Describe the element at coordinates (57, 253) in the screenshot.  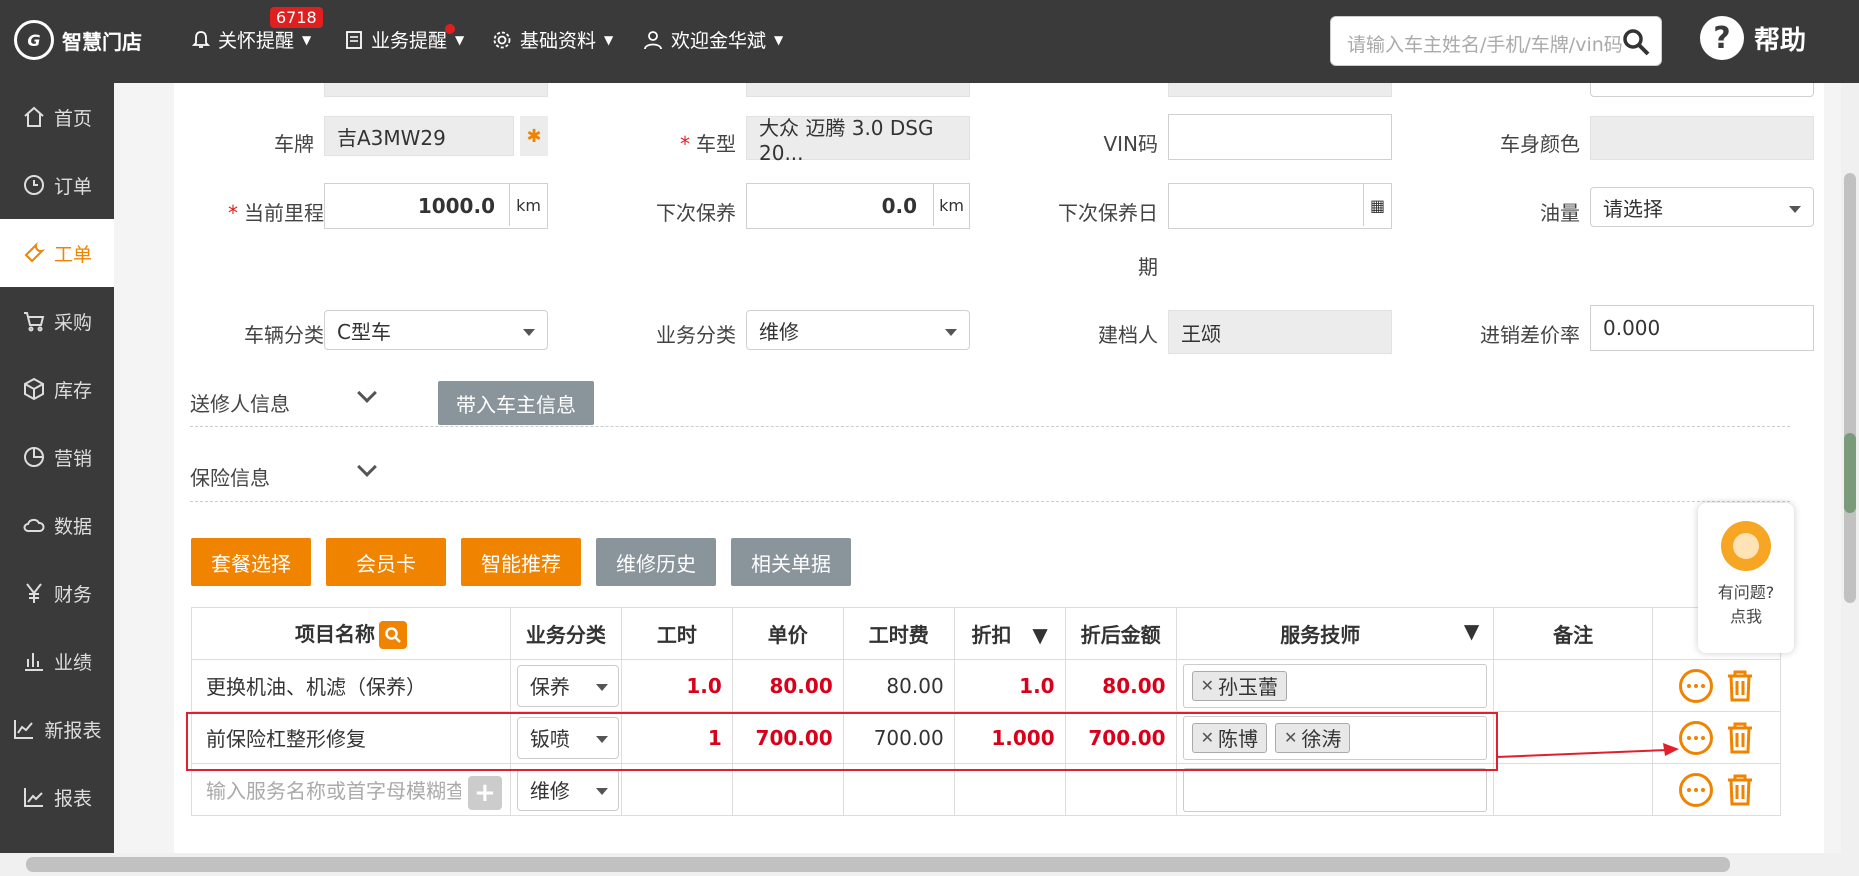
I see `sidebar-item-workorder: 工单` at that location.